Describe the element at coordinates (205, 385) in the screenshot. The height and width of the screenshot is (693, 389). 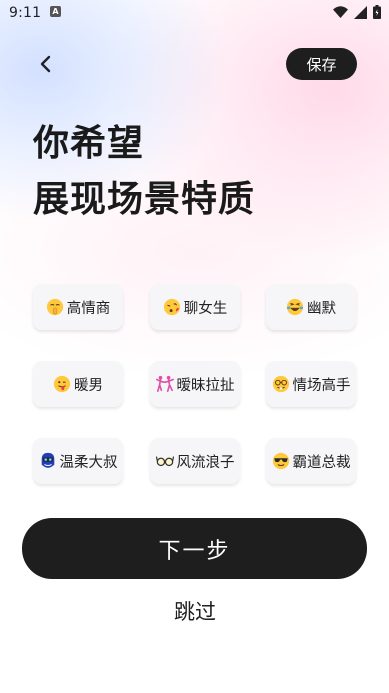
I see `tag-label: 暧昧拉扯` at that location.